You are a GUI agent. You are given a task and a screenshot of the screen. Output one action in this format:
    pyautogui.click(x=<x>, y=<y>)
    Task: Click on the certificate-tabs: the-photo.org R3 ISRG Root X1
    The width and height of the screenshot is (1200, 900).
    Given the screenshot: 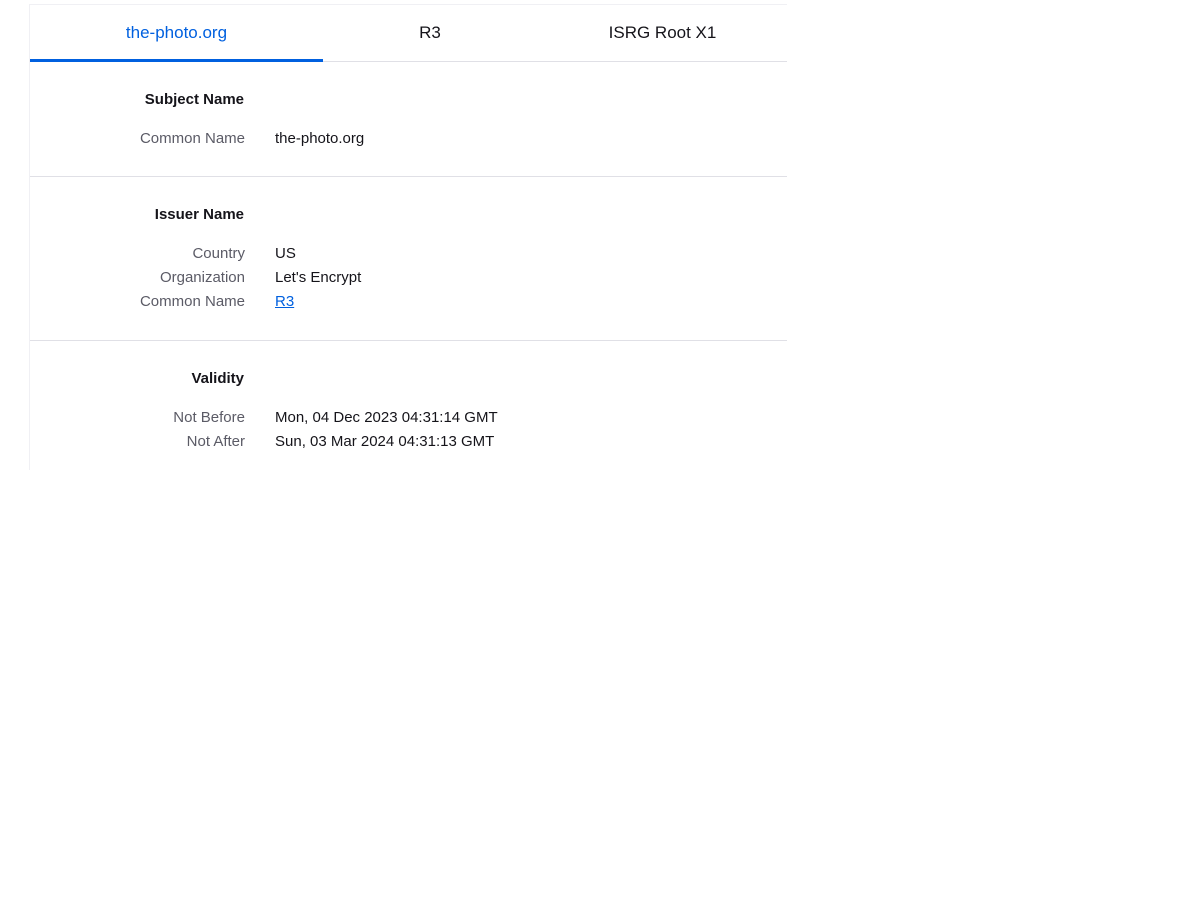 What is the action you would take?
    pyautogui.click(x=408, y=33)
    